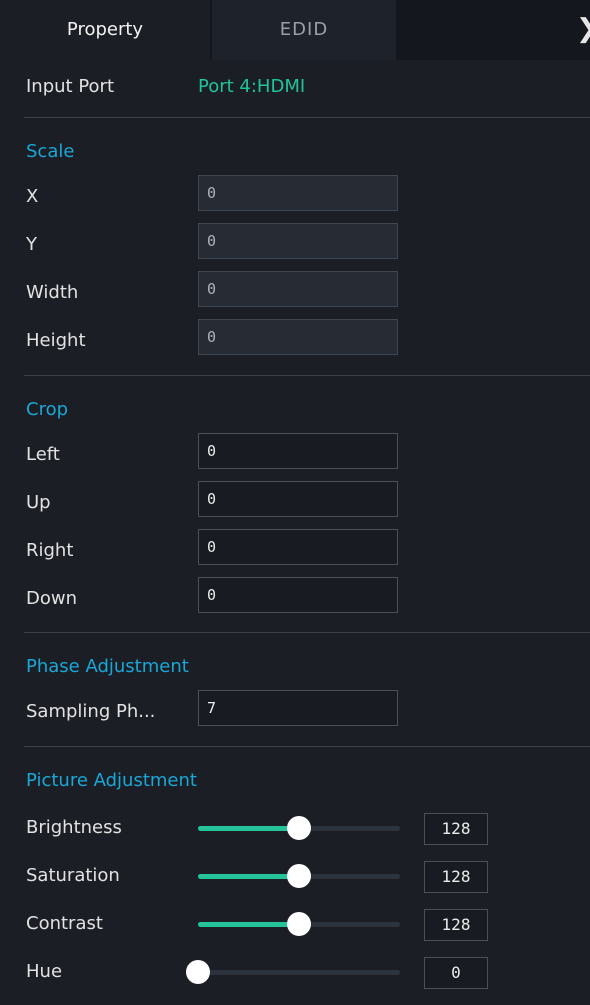 This screenshot has height=1005, width=590. Describe the element at coordinates (298, 708) in the screenshot. I see `sampling-phase-field: 7` at that location.